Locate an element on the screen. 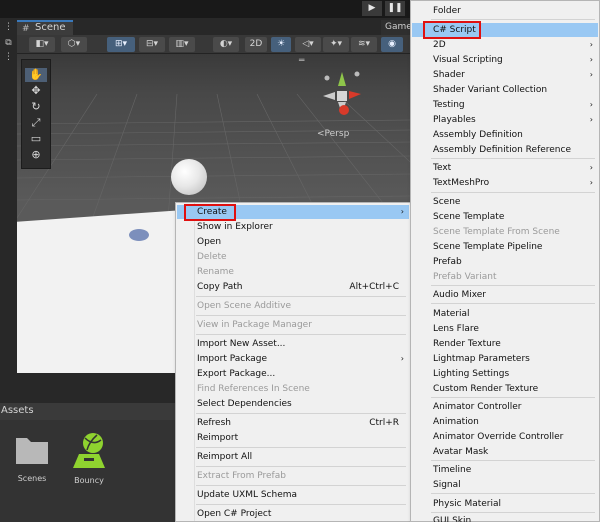 The height and width of the screenshot is (522, 600). menu-item-textmeshpro: TextMeshPro › is located at coordinates (505, 183).